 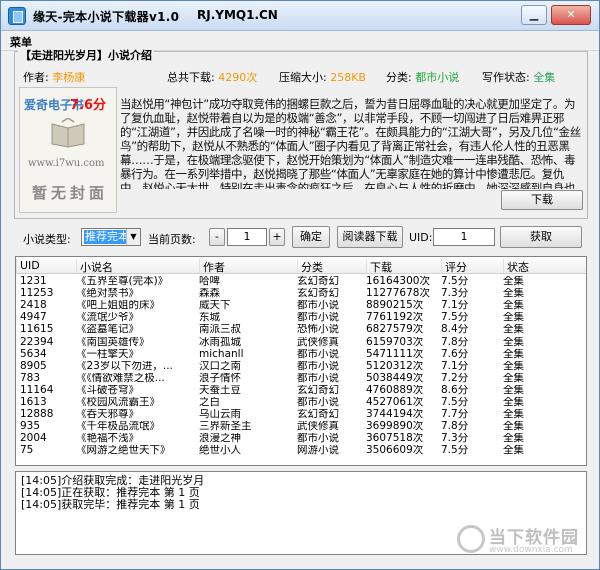 I want to click on table-cell: 《吞天邪尊》, so click(x=107, y=415).